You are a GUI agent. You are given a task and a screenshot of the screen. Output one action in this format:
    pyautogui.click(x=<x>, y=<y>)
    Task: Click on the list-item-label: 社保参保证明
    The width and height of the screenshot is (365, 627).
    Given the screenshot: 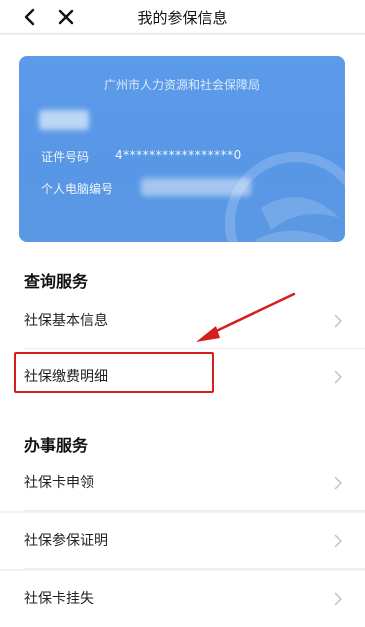 What is the action you would take?
    pyautogui.click(x=66, y=541)
    